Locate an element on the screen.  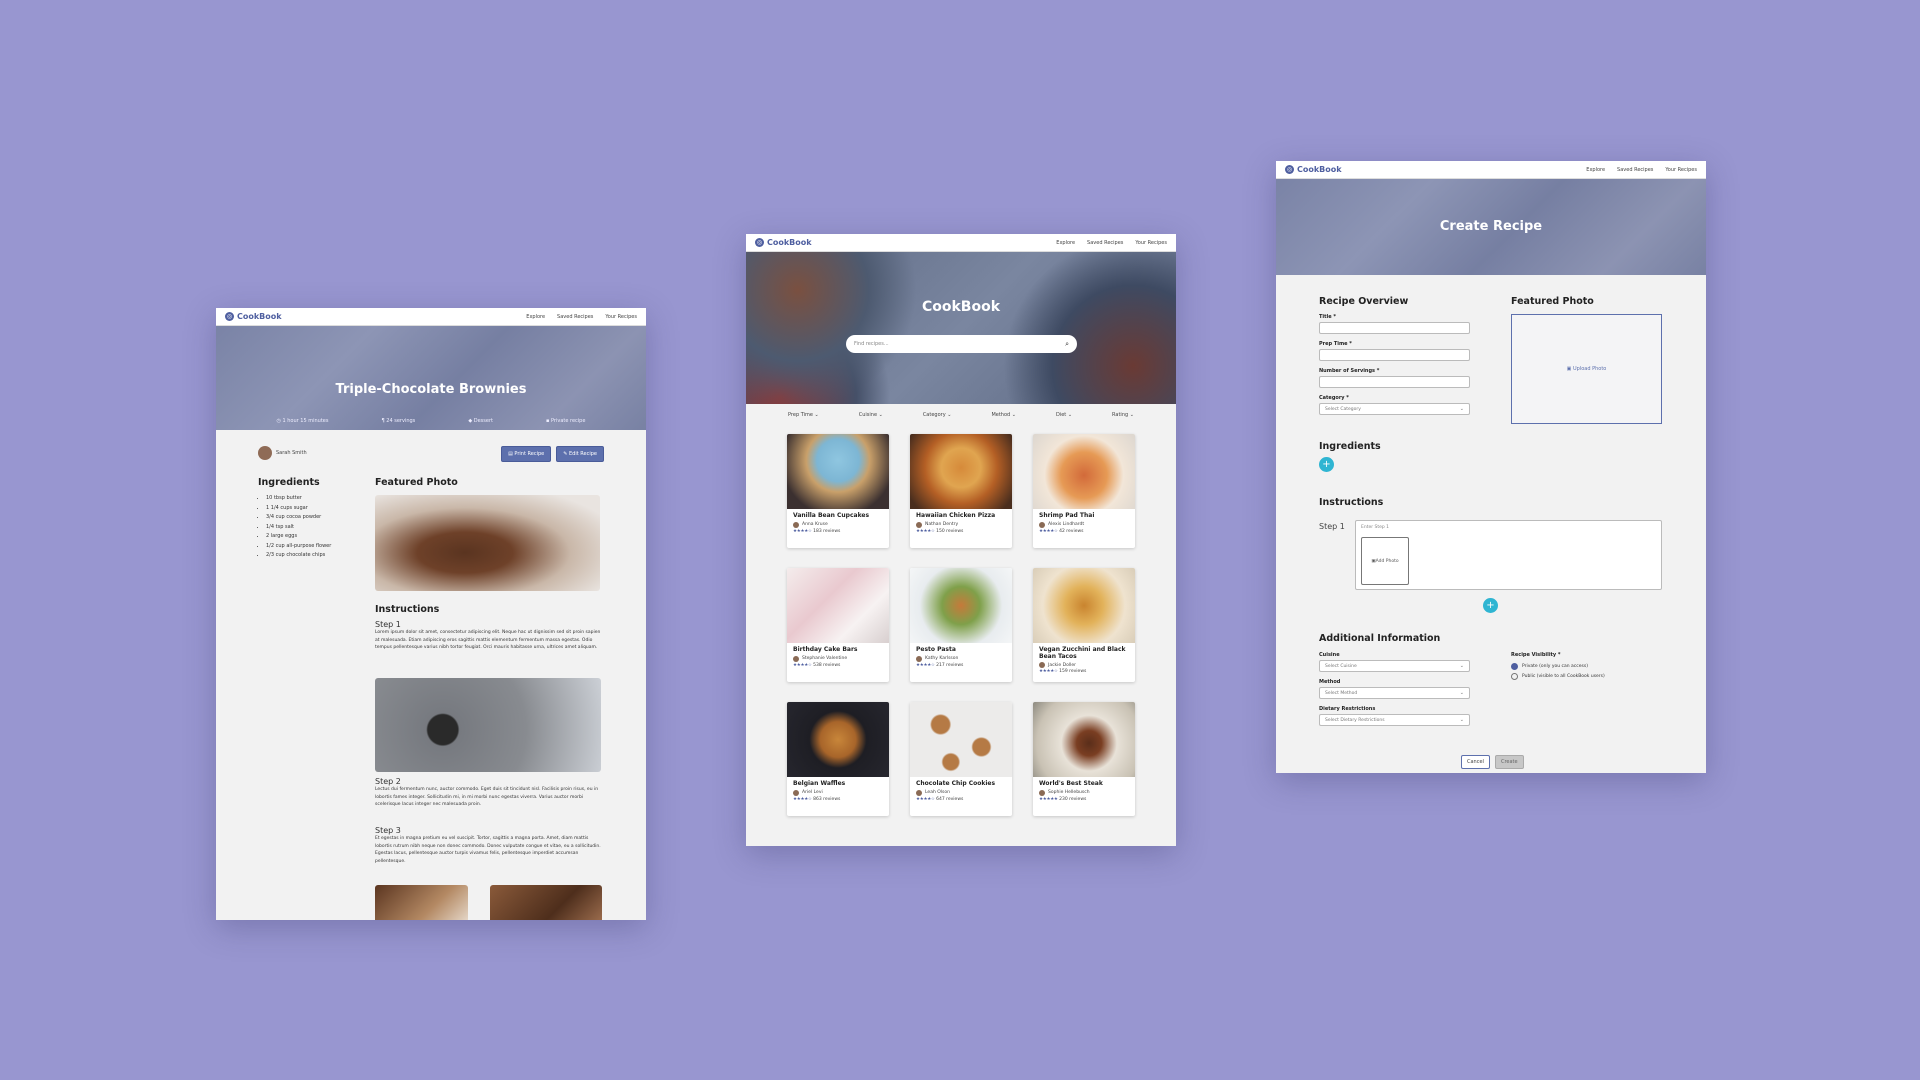
ingredients-heading: Ingredients is located at coordinates (289, 482).